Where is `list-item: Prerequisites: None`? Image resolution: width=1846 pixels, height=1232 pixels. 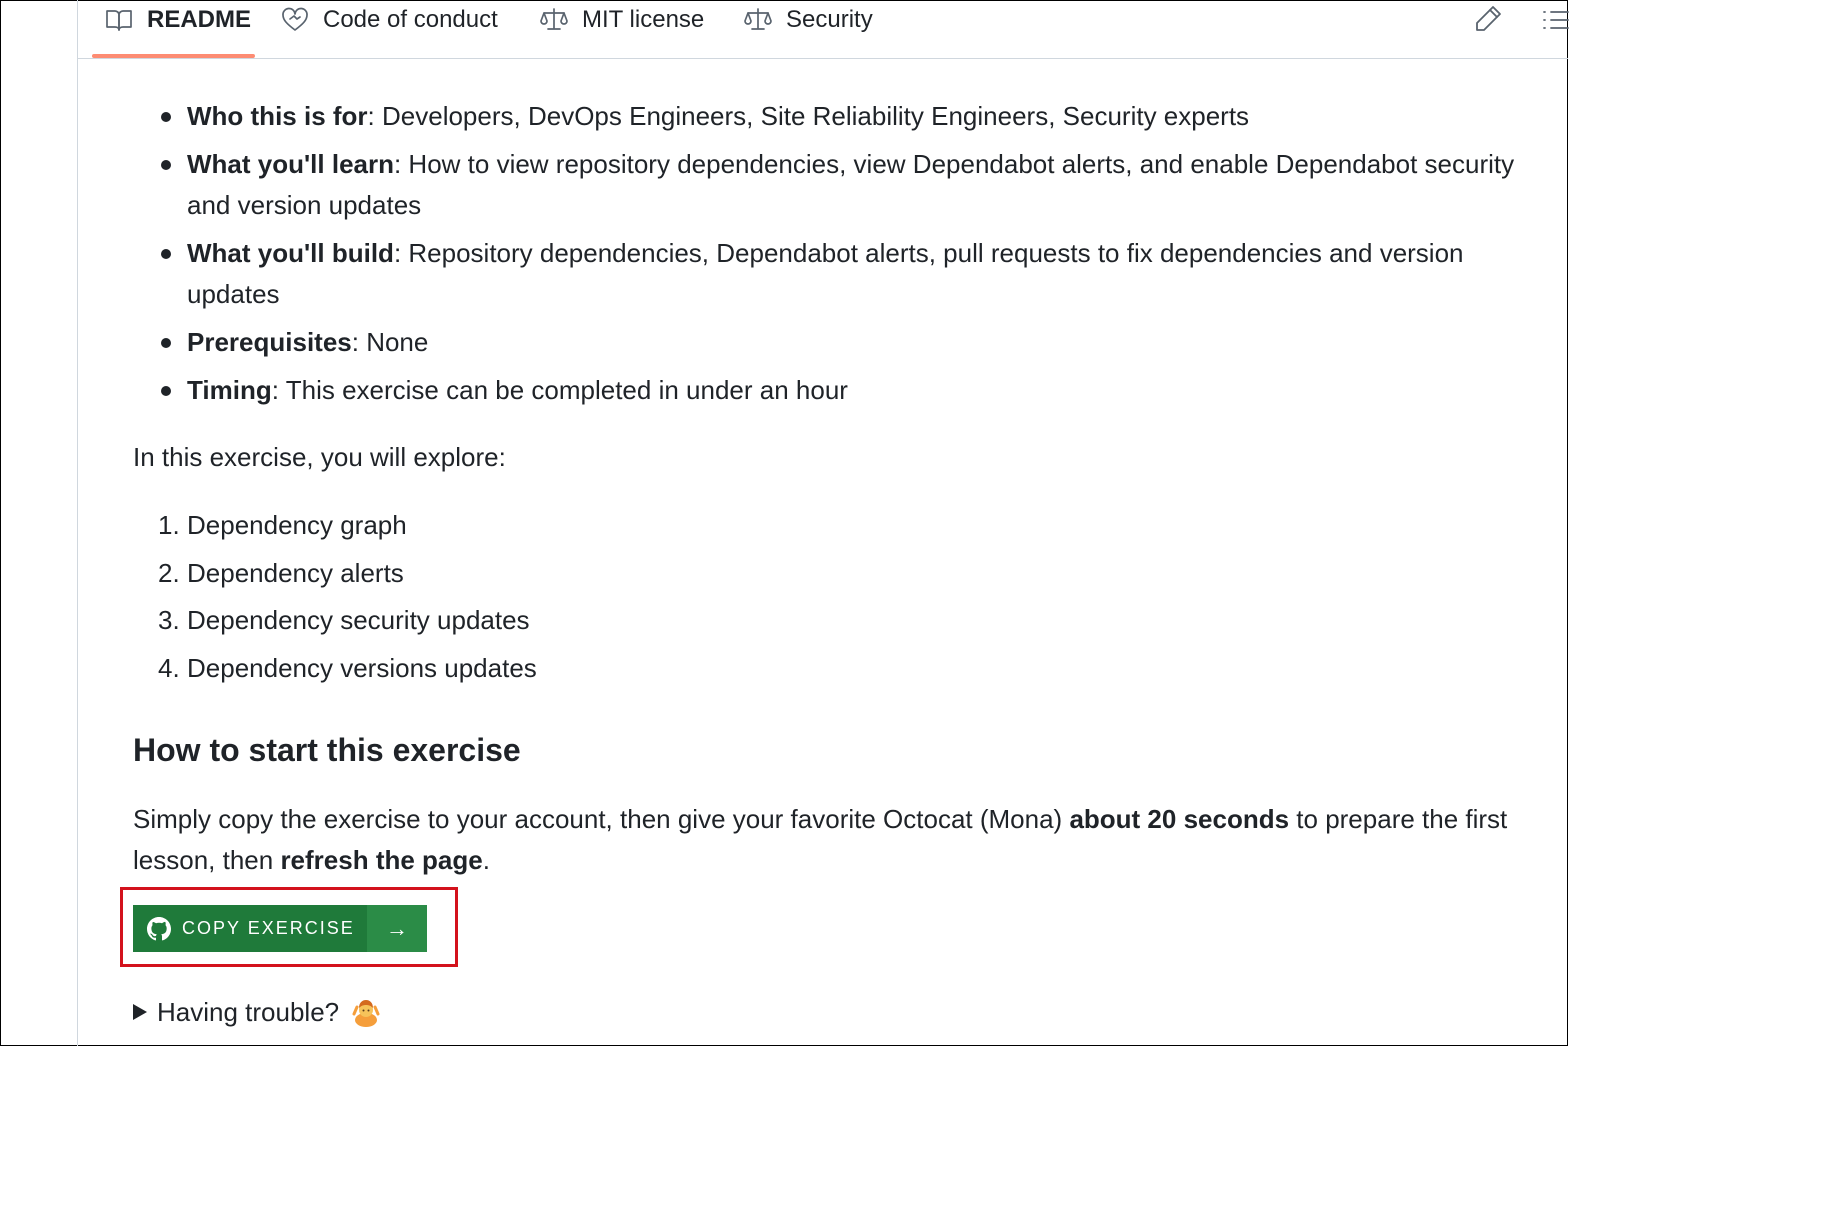 list-item: Prerequisites: None is located at coordinates (830, 342).